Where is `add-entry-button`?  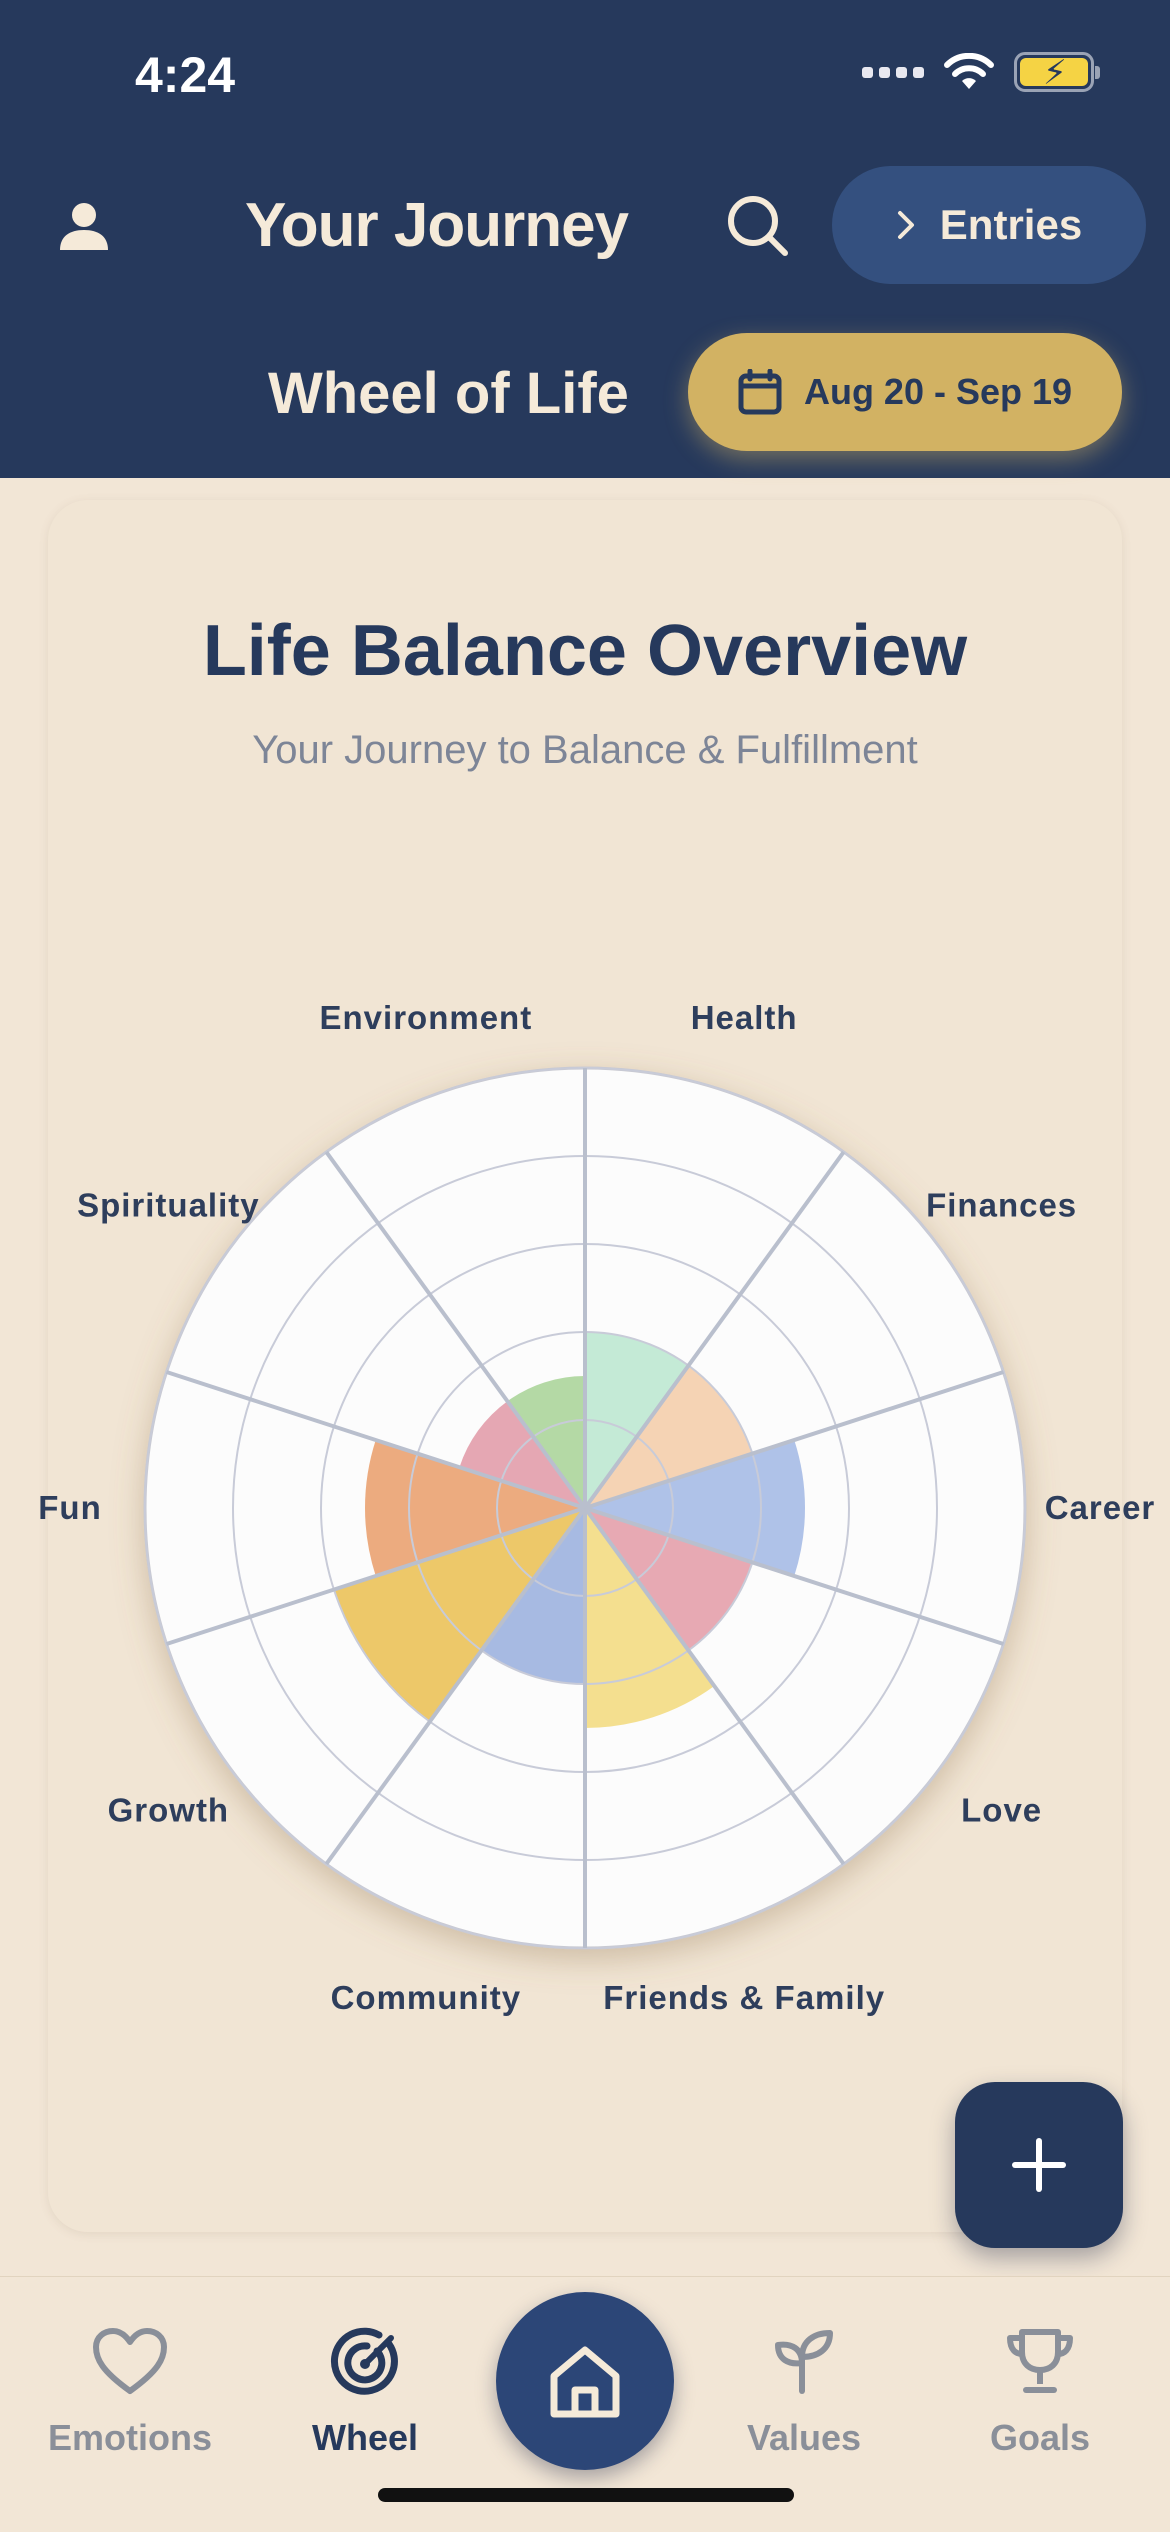 add-entry-button is located at coordinates (1039, 2165).